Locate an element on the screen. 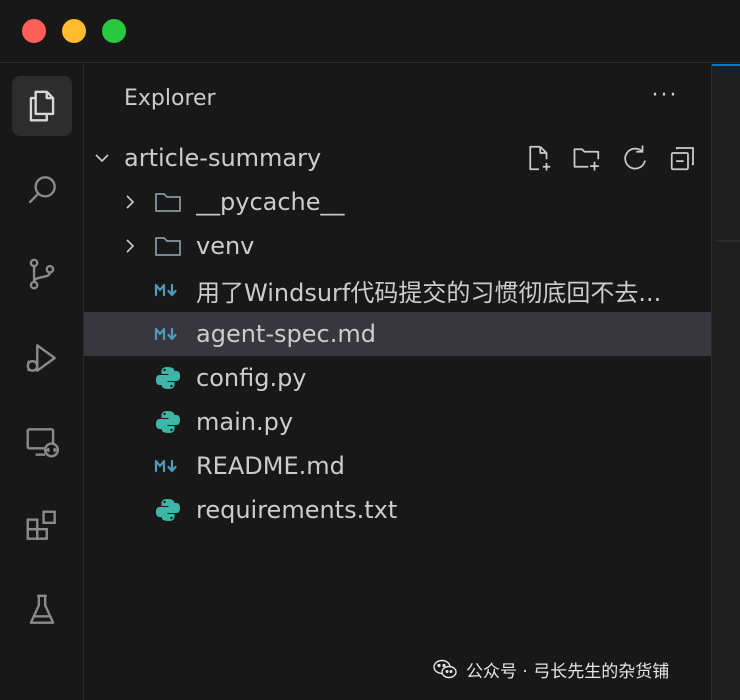 The height and width of the screenshot is (700, 740). chevron-down-icon is located at coordinates (102, 158).